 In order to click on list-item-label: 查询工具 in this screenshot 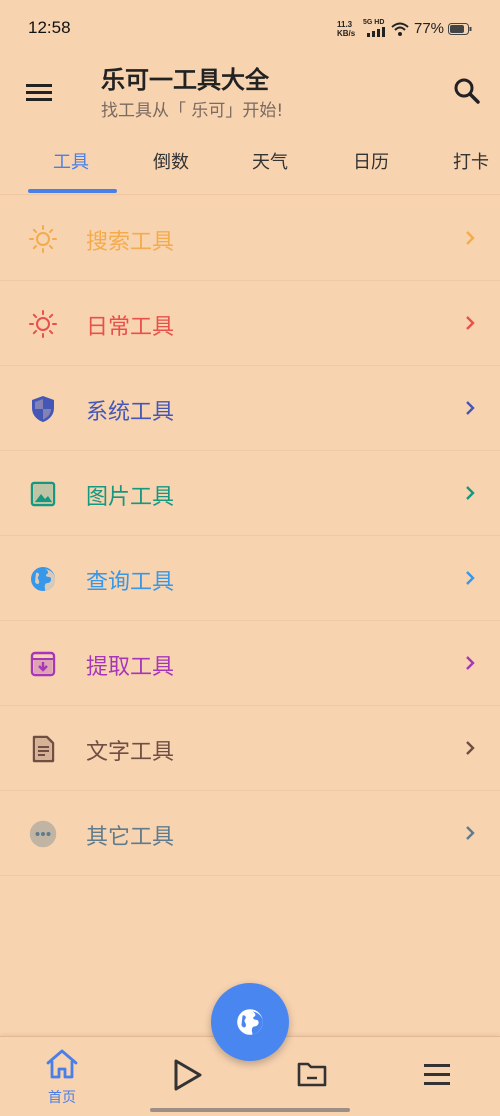, I will do `click(130, 582)`.